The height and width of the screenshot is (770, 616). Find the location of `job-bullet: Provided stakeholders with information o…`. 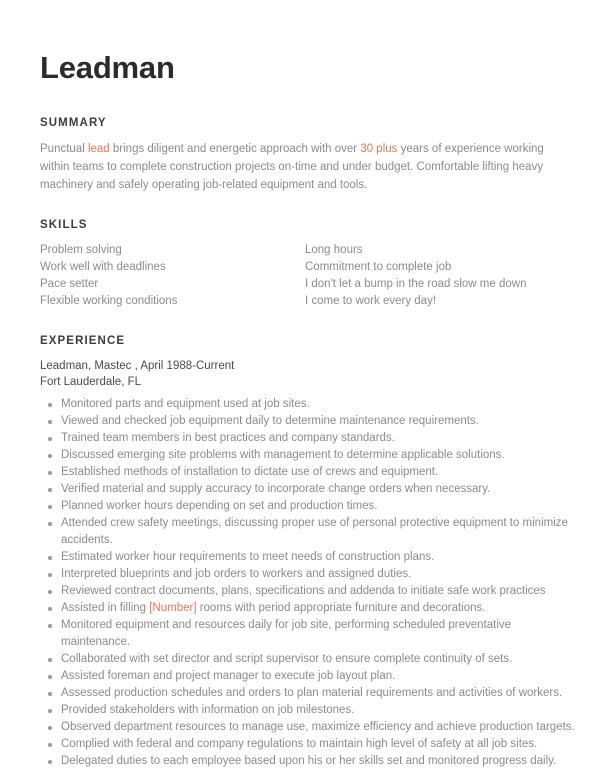

job-bullet: Provided stakeholders with information o… is located at coordinates (308, 710).